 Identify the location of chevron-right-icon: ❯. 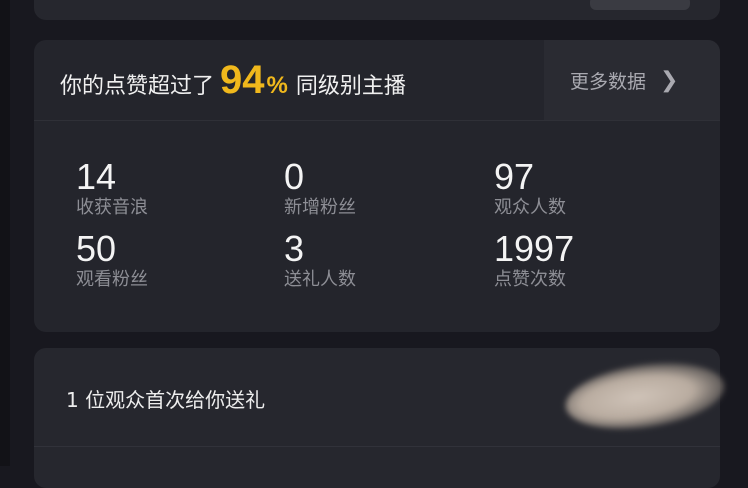
(669, 80).